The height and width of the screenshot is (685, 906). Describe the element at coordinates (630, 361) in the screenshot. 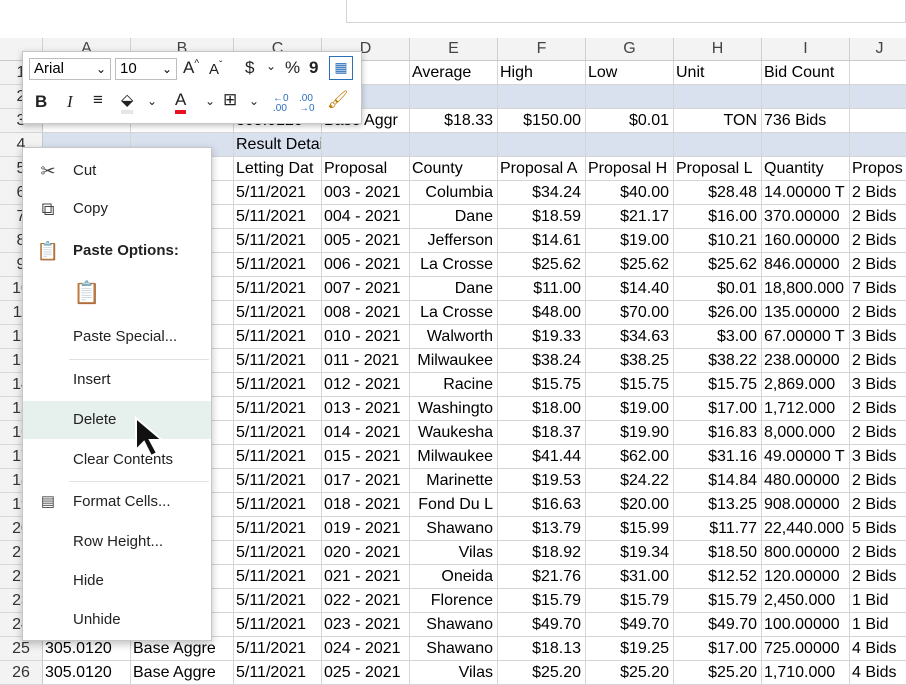

I see `table-cell: $38.25` at that location.